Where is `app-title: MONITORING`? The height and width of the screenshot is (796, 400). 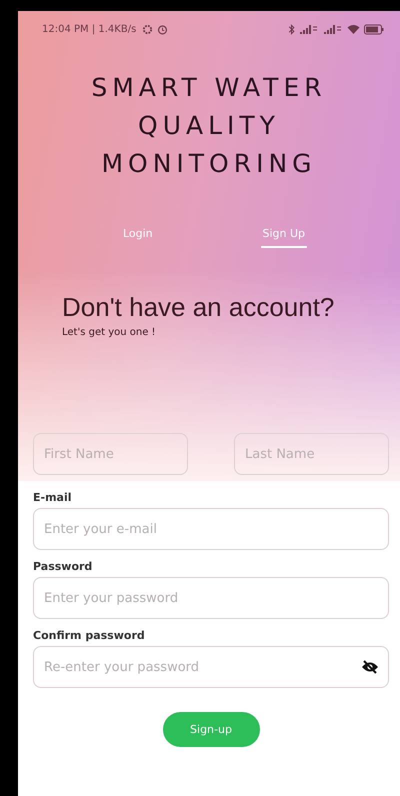
app-title: MONITORING is located at coordinates (209, 164).